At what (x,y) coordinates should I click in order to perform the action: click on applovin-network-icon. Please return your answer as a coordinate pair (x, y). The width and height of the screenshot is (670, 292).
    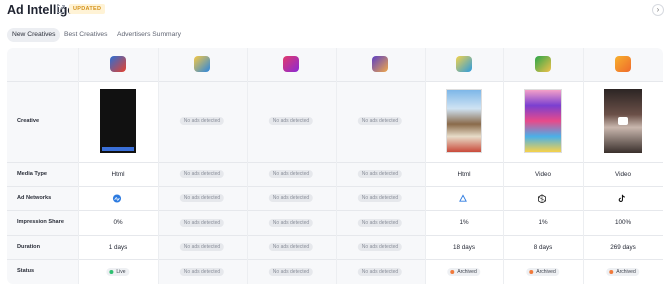
    Looking at the image, I should click on (463, 198).